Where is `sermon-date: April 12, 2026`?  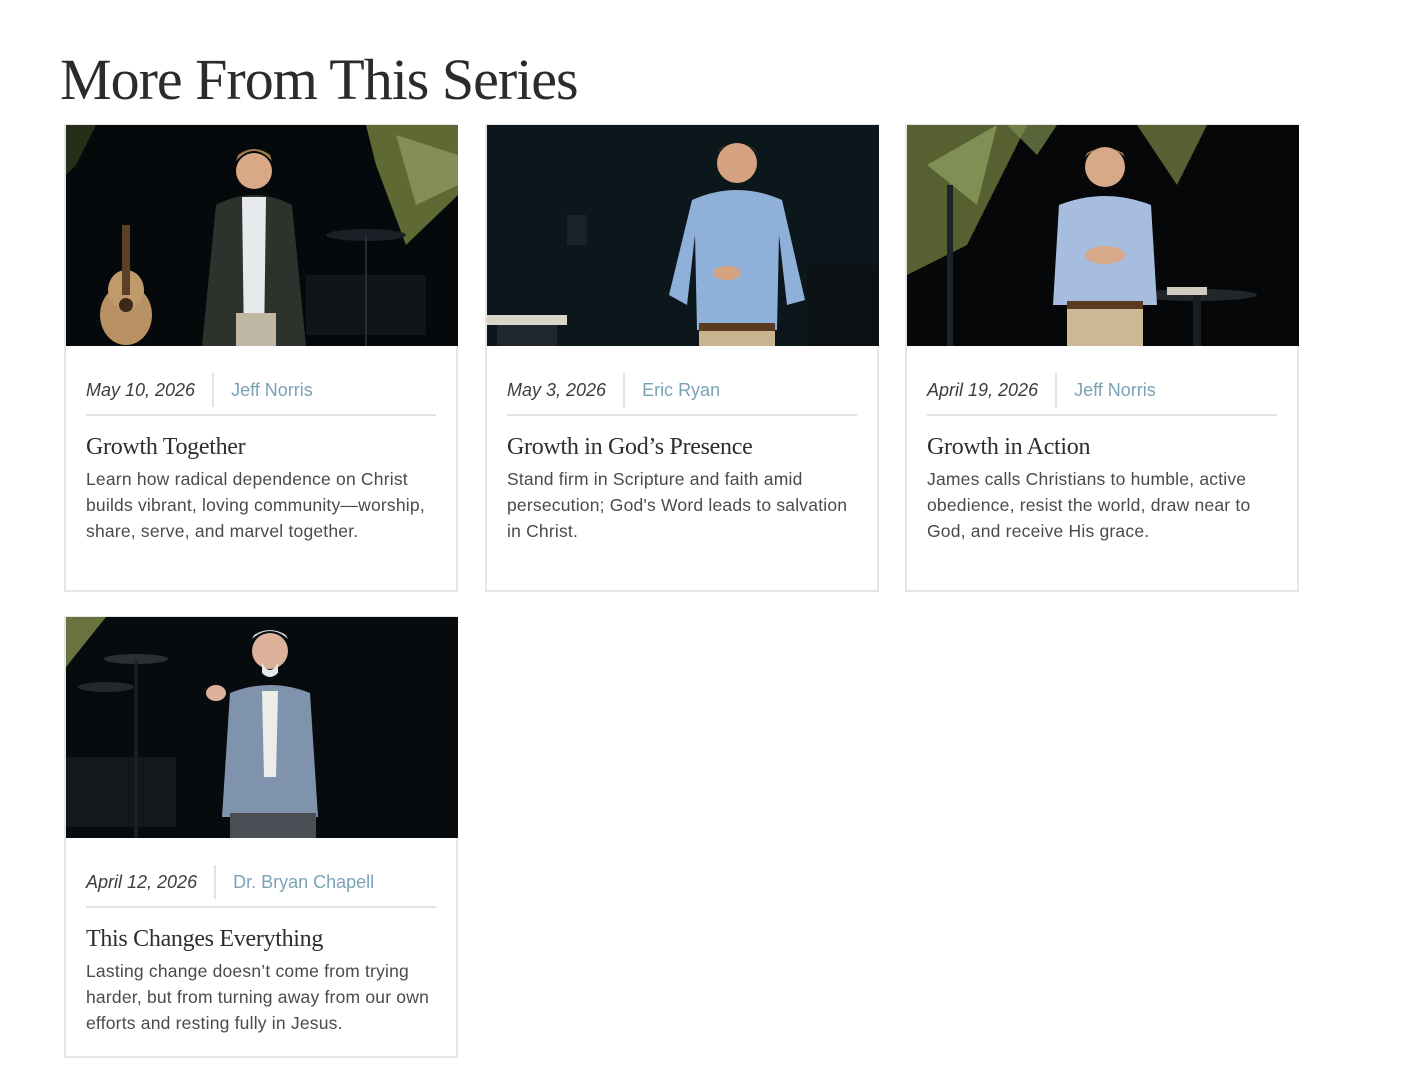
sermon-date: April 12, 2026 is located at coordinates (151, 882).